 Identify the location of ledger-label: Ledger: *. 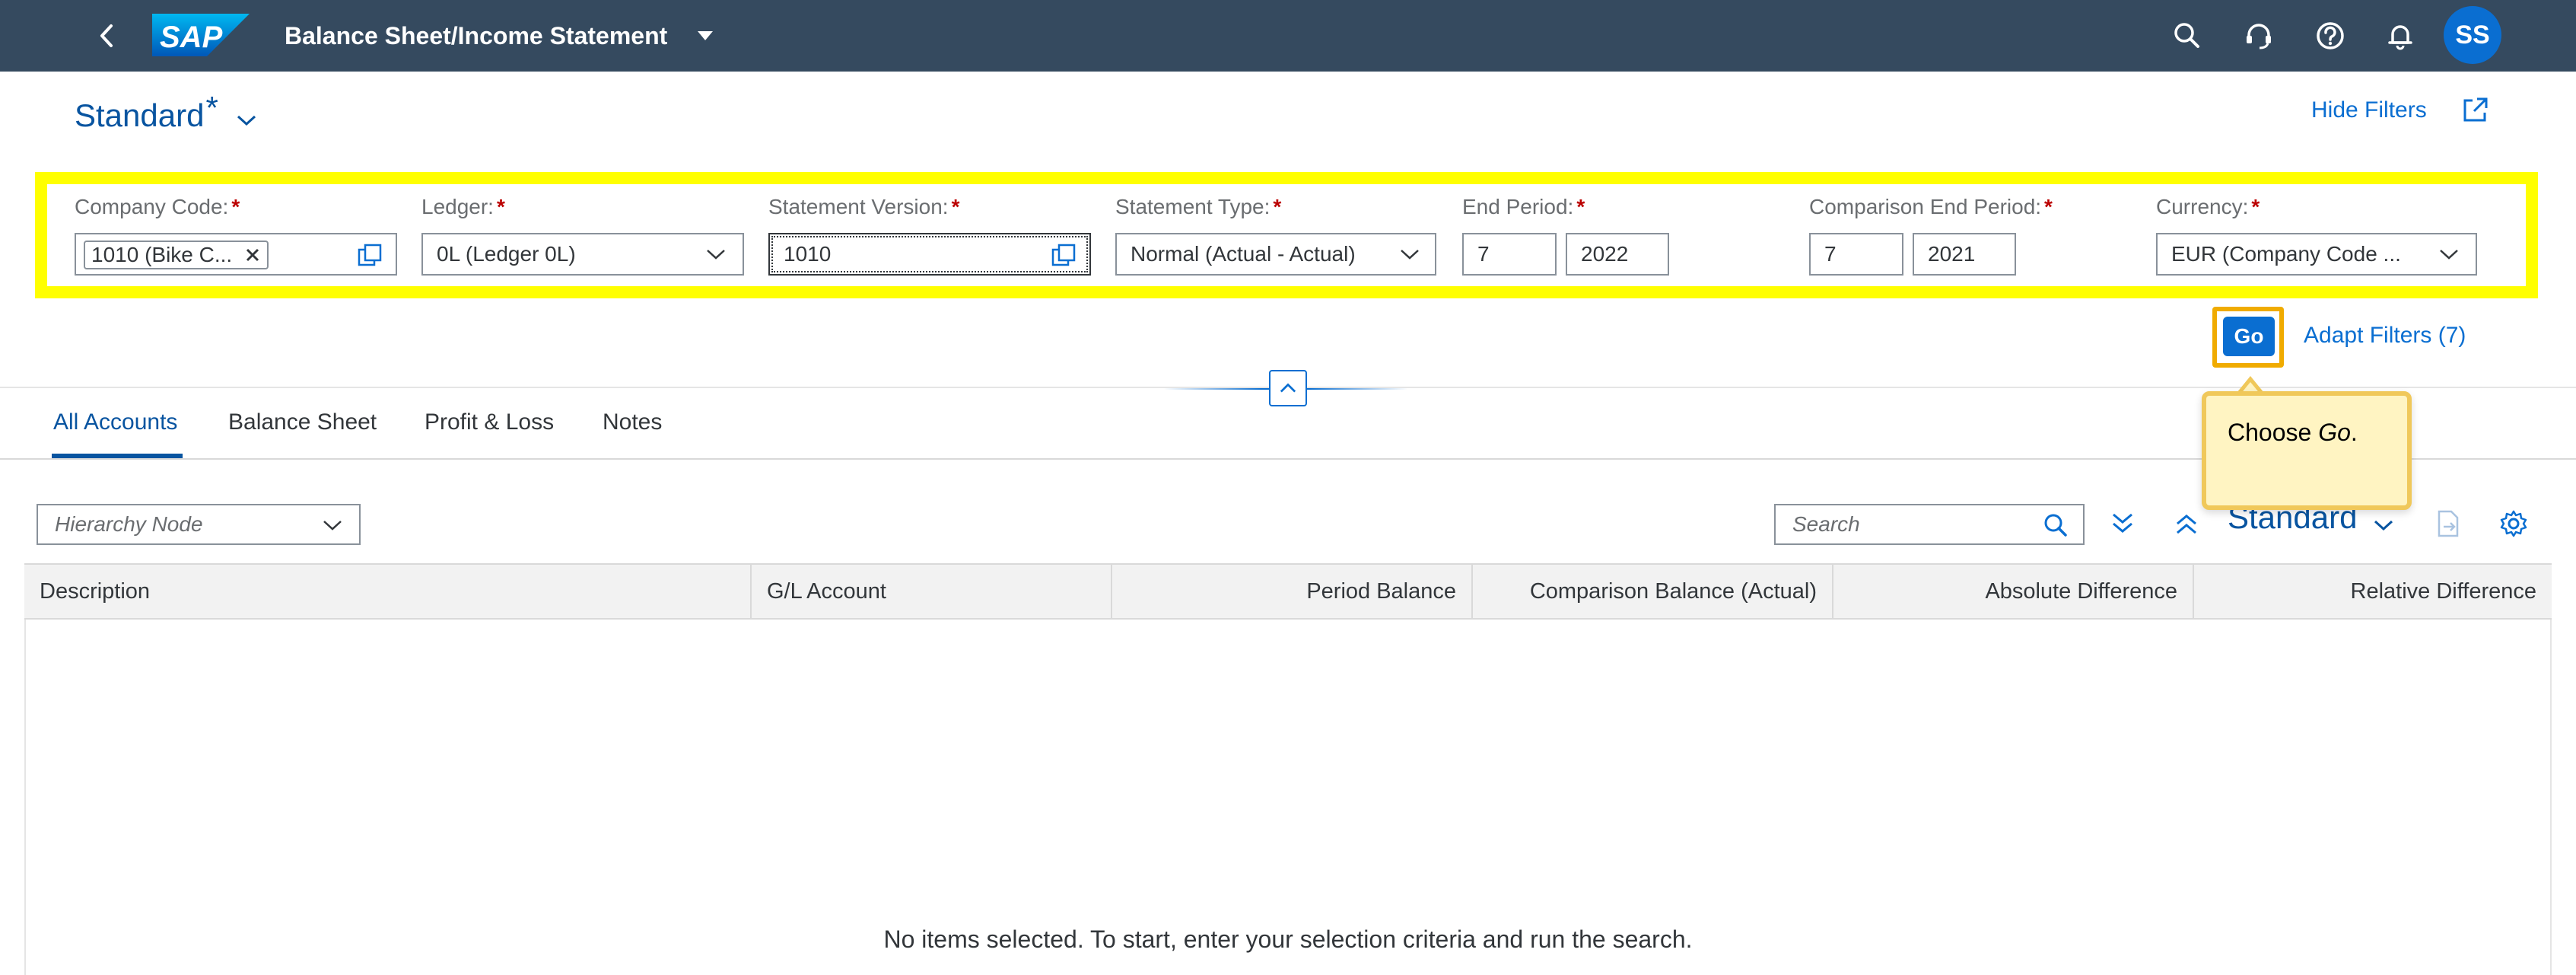
(463, 206).